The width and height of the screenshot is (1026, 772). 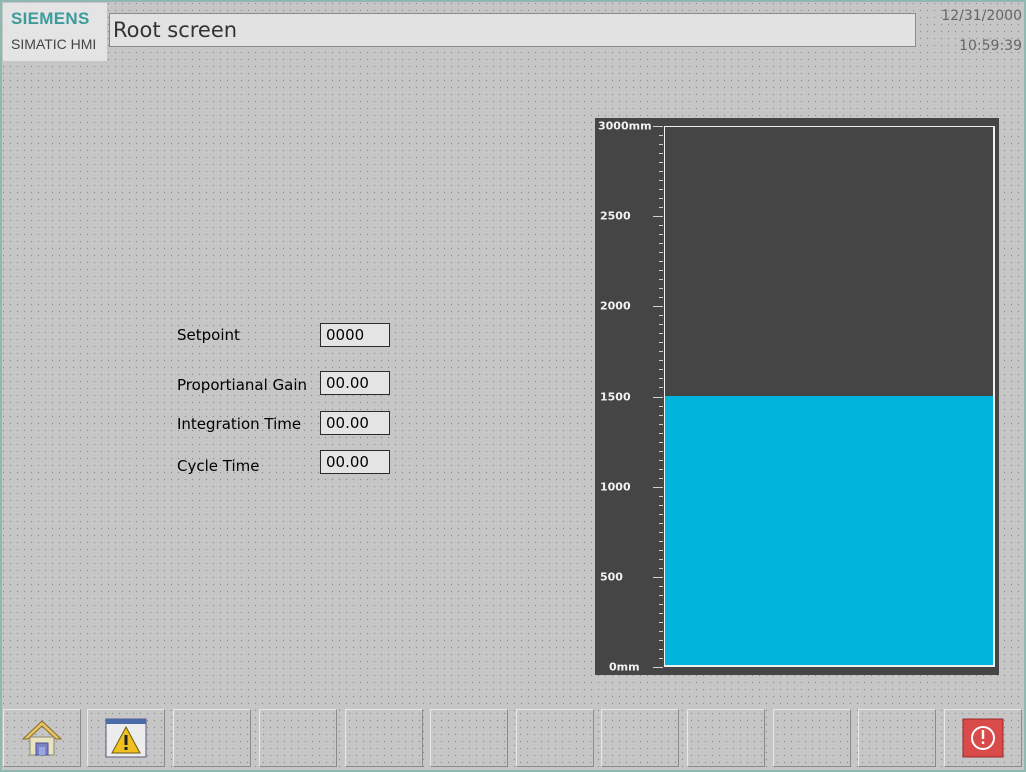 I want to click on cycle-time-label: Cycle Time, so click(x=218, y=466).